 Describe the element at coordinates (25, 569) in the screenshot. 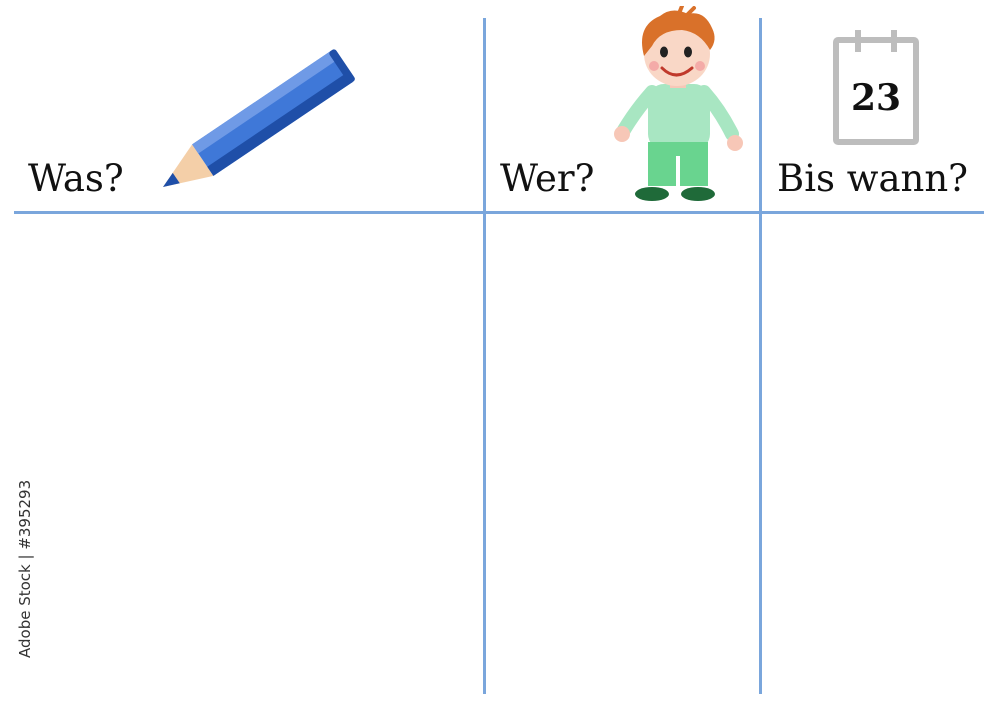

I see `stock-id-text: Adobe Stock | #39529333` at that location.